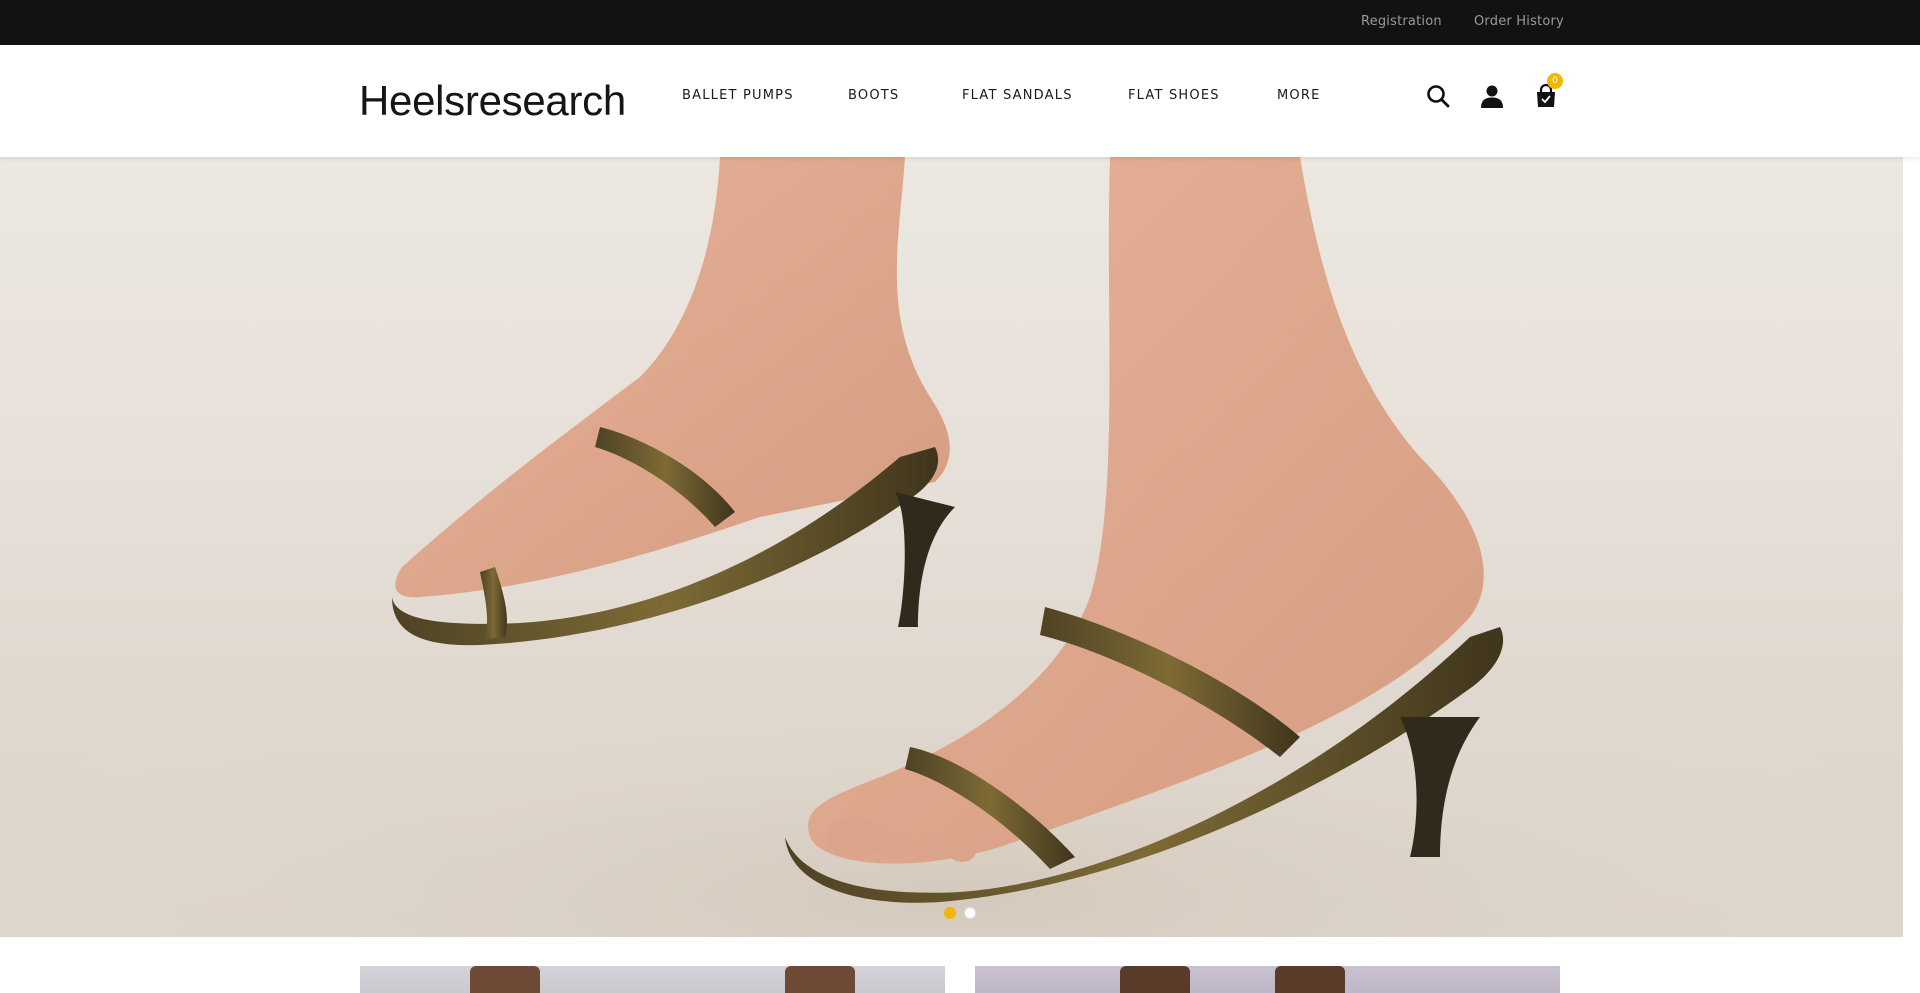 The image size is (1920, 993). What do you see at coordinates (873, 95) in the screenshot?
I see `nav-item-boots: BOOTS` at bounding box center [873, 95].